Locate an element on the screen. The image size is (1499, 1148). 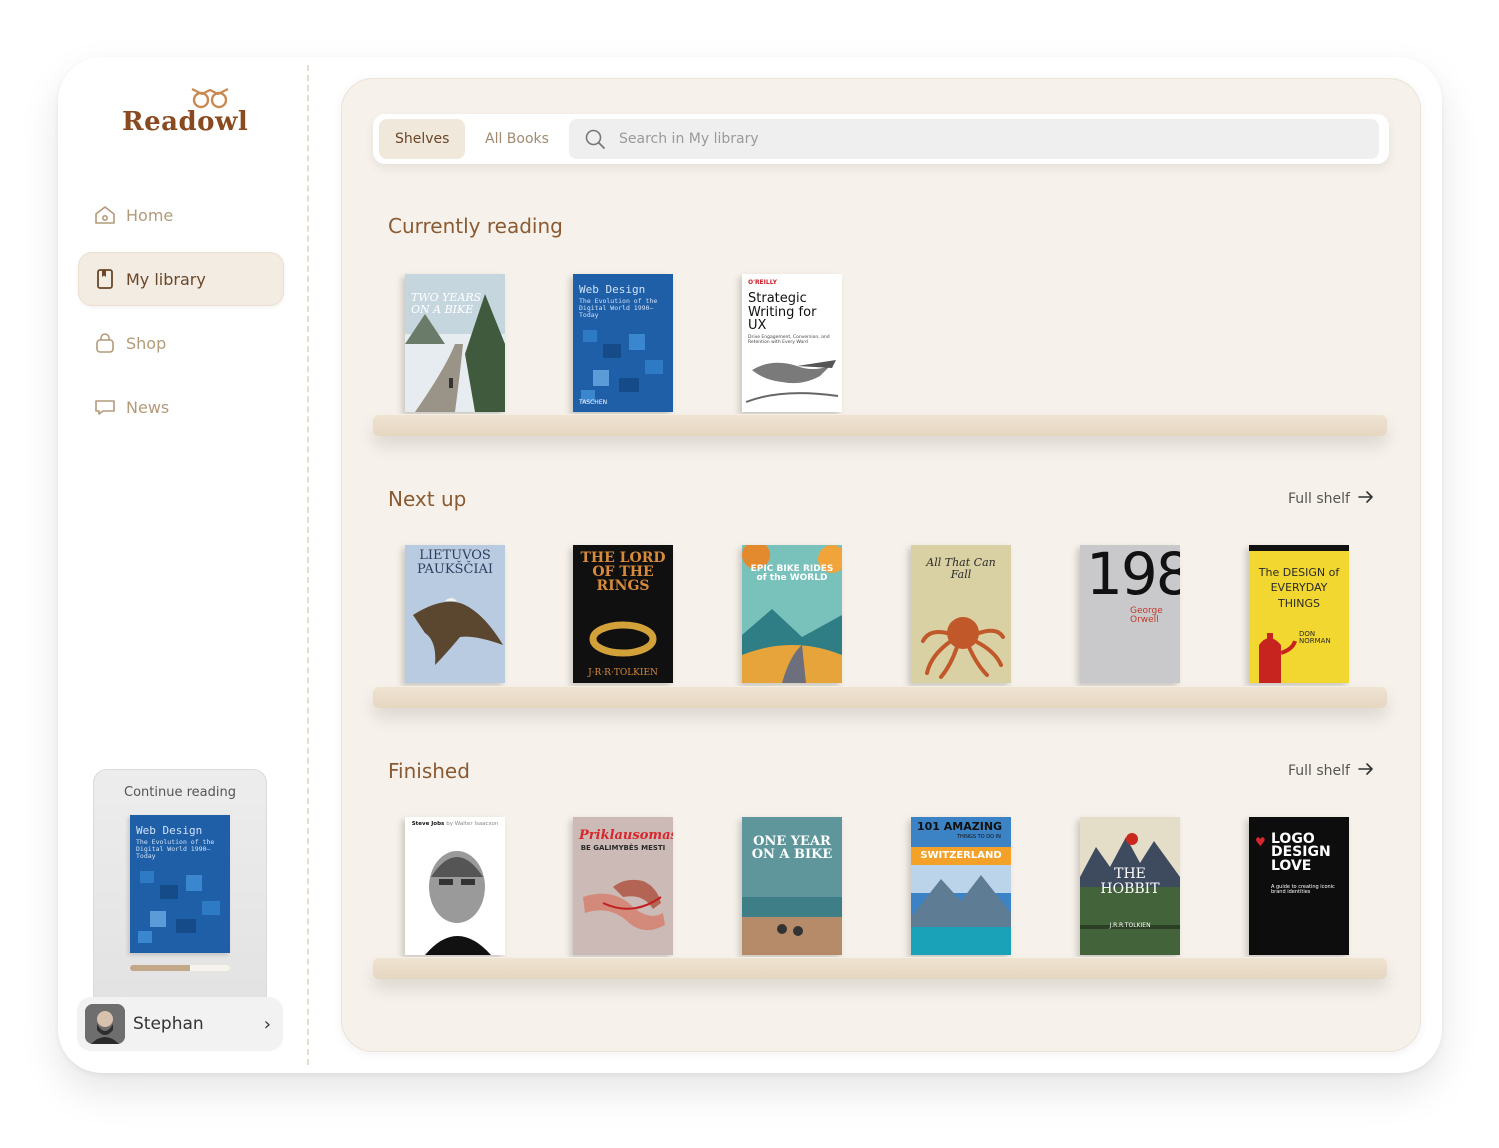
book-title: The DESIGN of EVERYDAY THINGS is located at coordinates (1299, 588).